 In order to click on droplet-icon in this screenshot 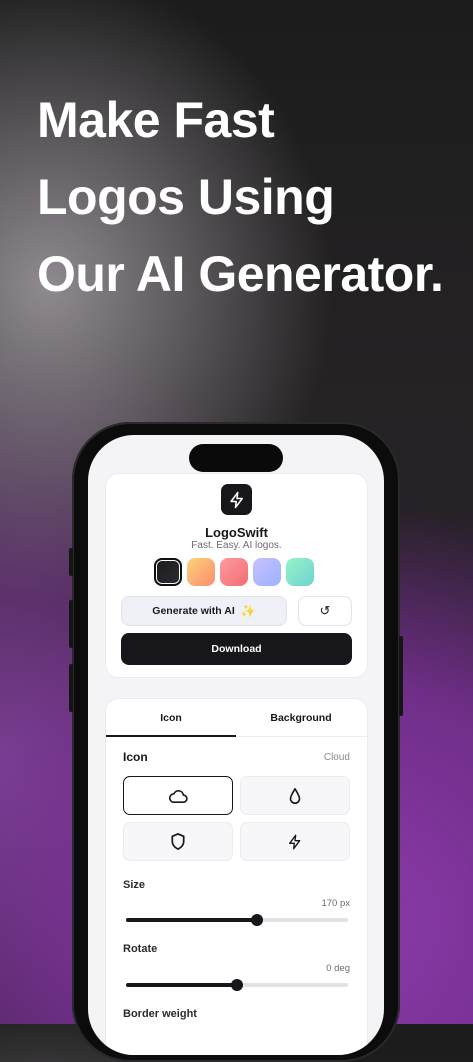, I will do `click(295, 795)`.